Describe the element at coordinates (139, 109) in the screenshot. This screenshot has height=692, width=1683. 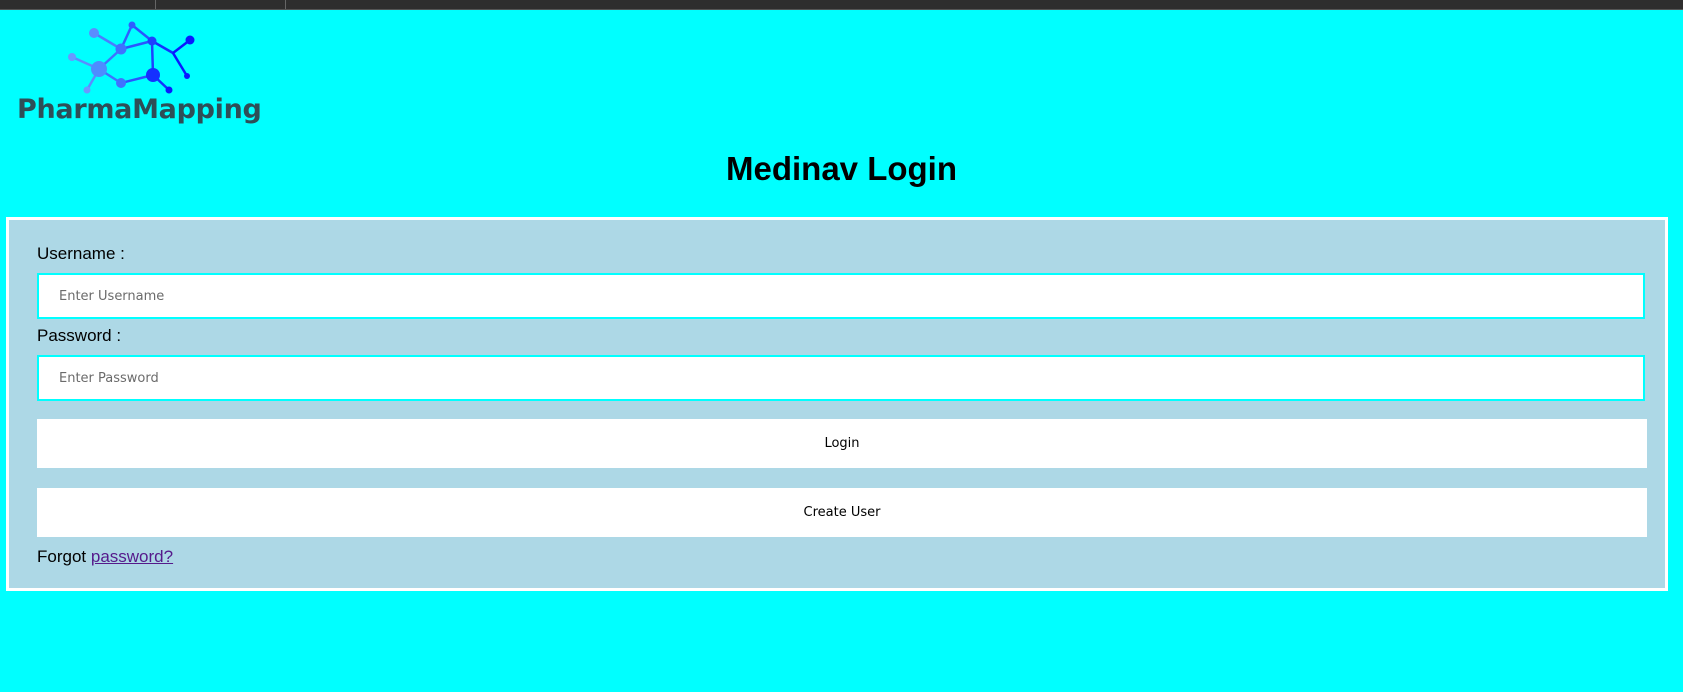
I see `logo-text: PharmaMapping` at that location.